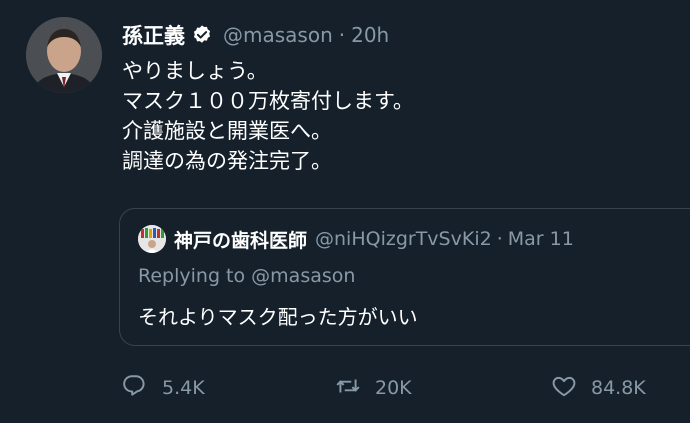  I want to click on replying-to-handle: @masason, so click(303, 276).